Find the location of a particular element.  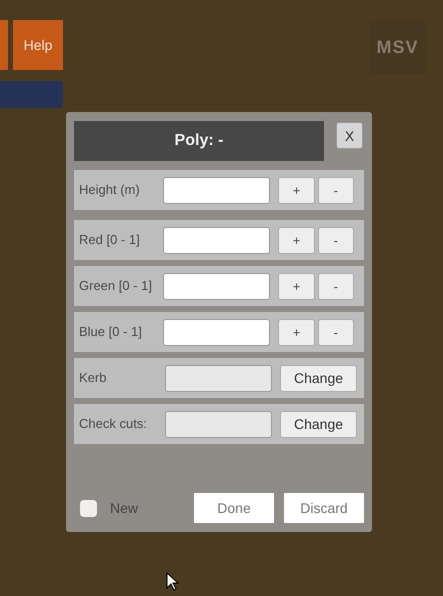

checkbox is located at coordinates (88, 508).